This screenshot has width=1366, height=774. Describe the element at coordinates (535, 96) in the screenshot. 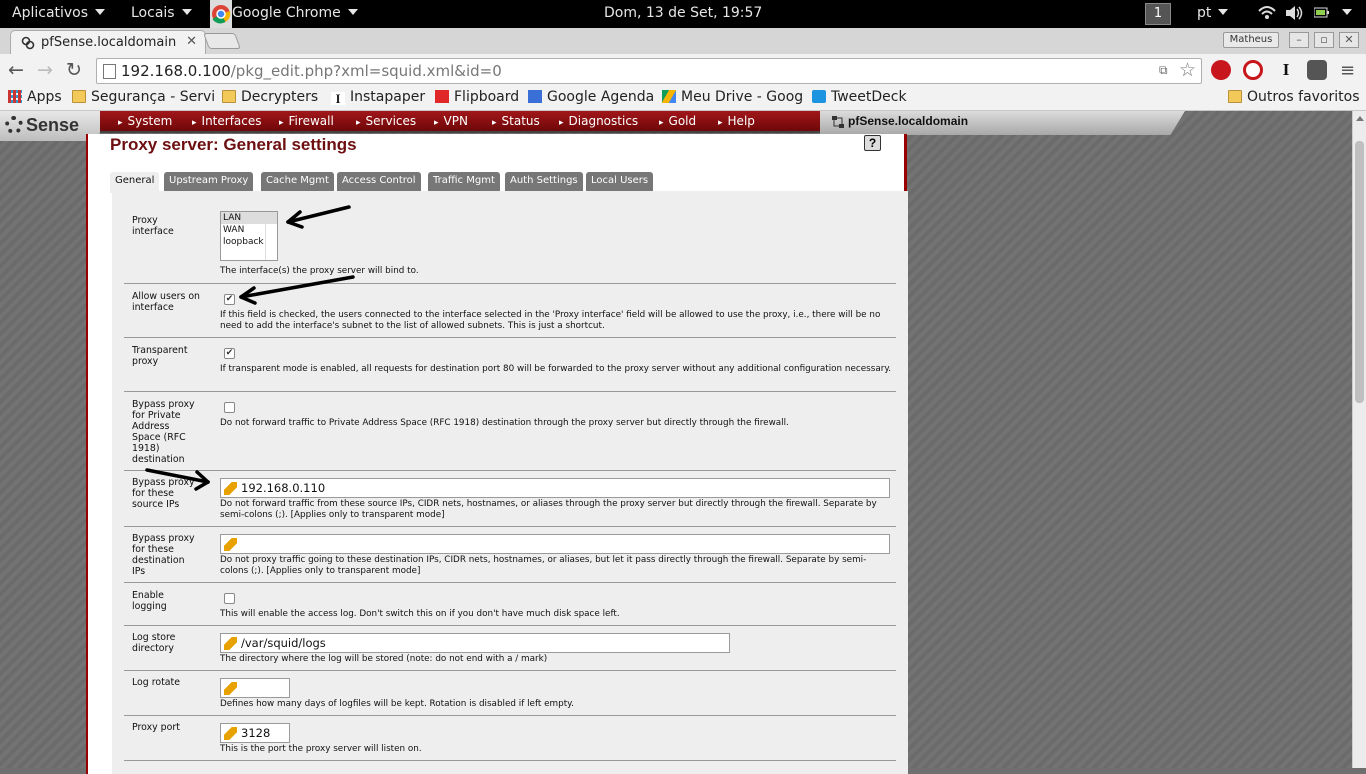

I see `calendar-icon` at that location.